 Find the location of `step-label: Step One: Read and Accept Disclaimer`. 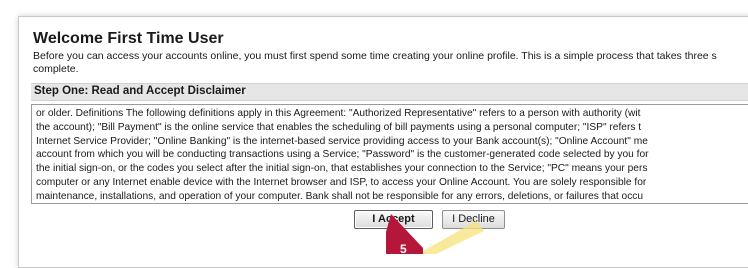

step-label: Step One: Read and Accept Disclaimer is located at coordinates (140, 91).